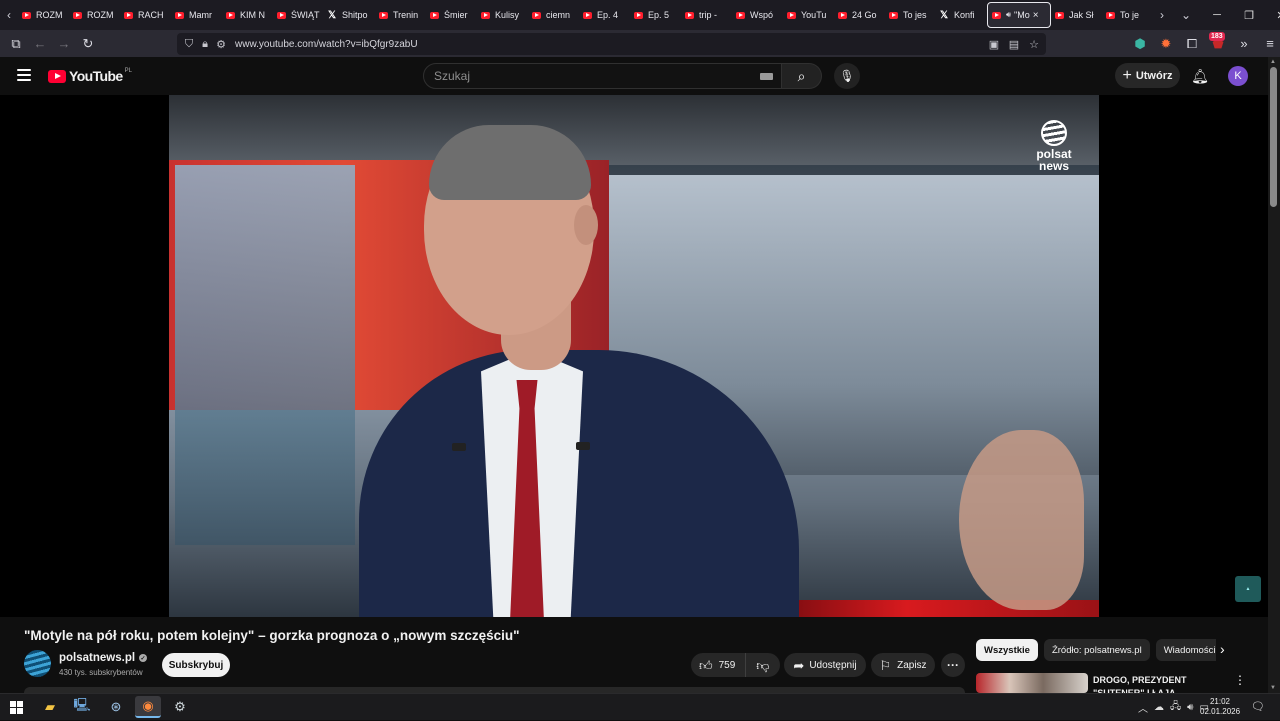  I want to click on channel-name-link: polsatnews.pl ✓, so click(103, 658).